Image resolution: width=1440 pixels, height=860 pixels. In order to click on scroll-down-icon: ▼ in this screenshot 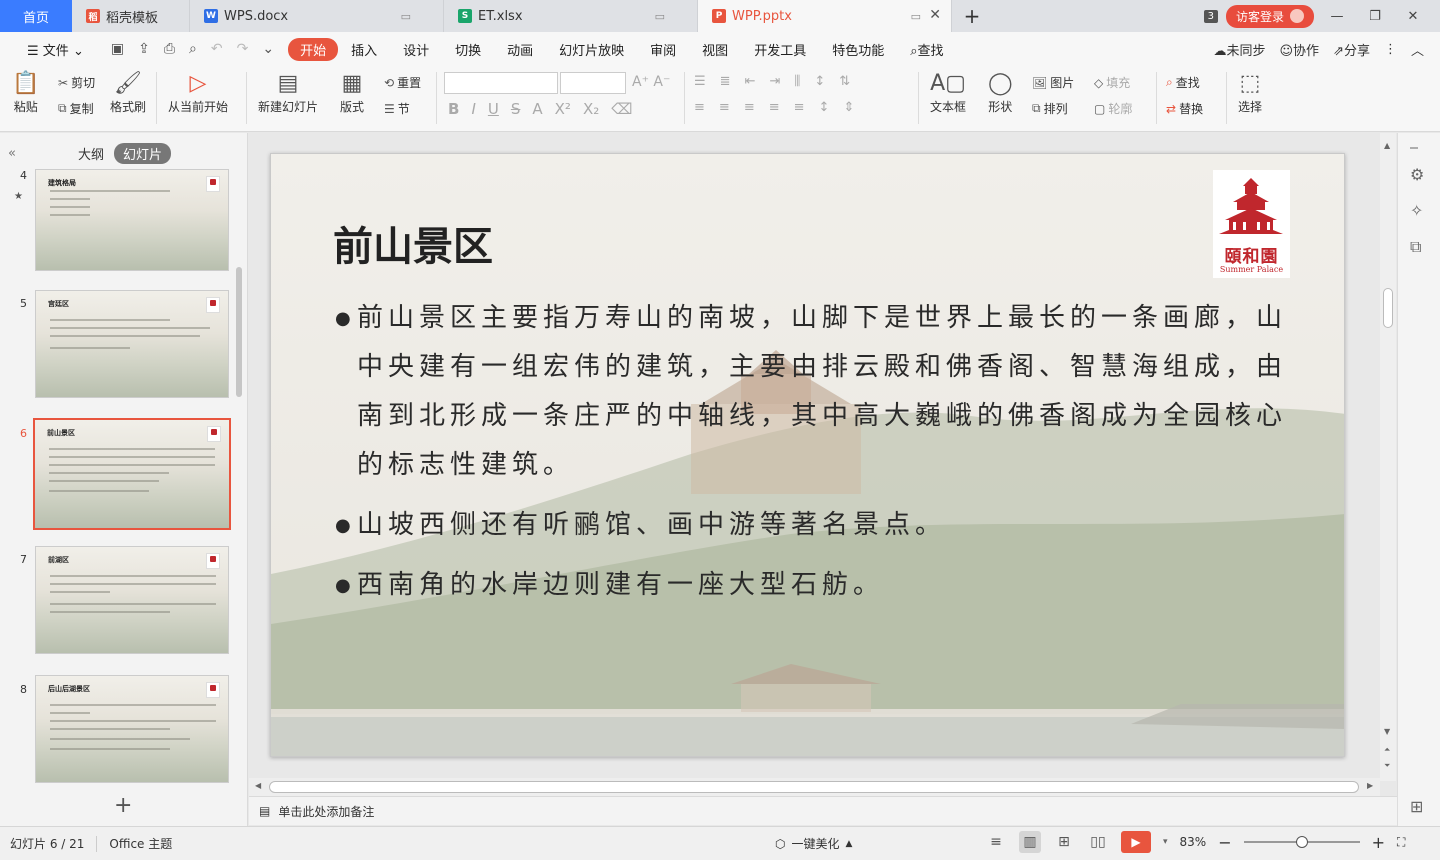, I will do `click(1387, 731)`.